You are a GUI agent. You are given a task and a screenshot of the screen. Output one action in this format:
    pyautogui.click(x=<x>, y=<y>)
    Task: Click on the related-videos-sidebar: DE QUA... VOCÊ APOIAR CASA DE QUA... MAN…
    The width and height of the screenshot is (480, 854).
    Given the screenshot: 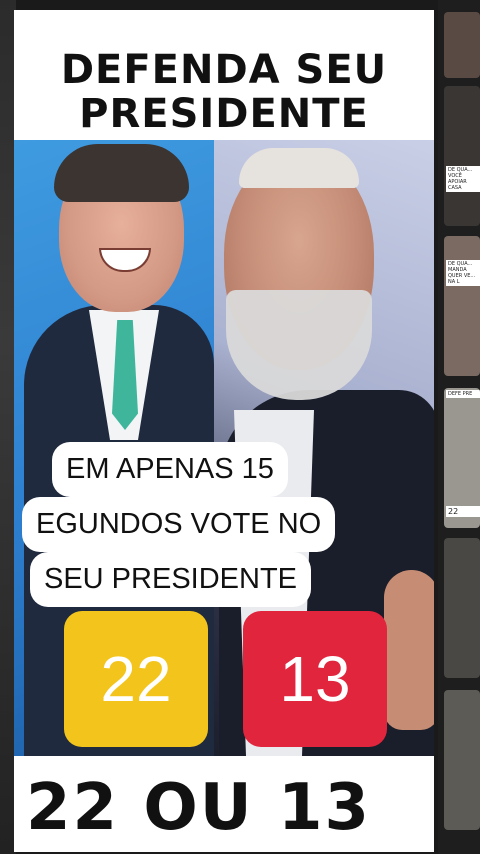 What is the action you would take?
    pyautogui.click(x=459, y=427)
    